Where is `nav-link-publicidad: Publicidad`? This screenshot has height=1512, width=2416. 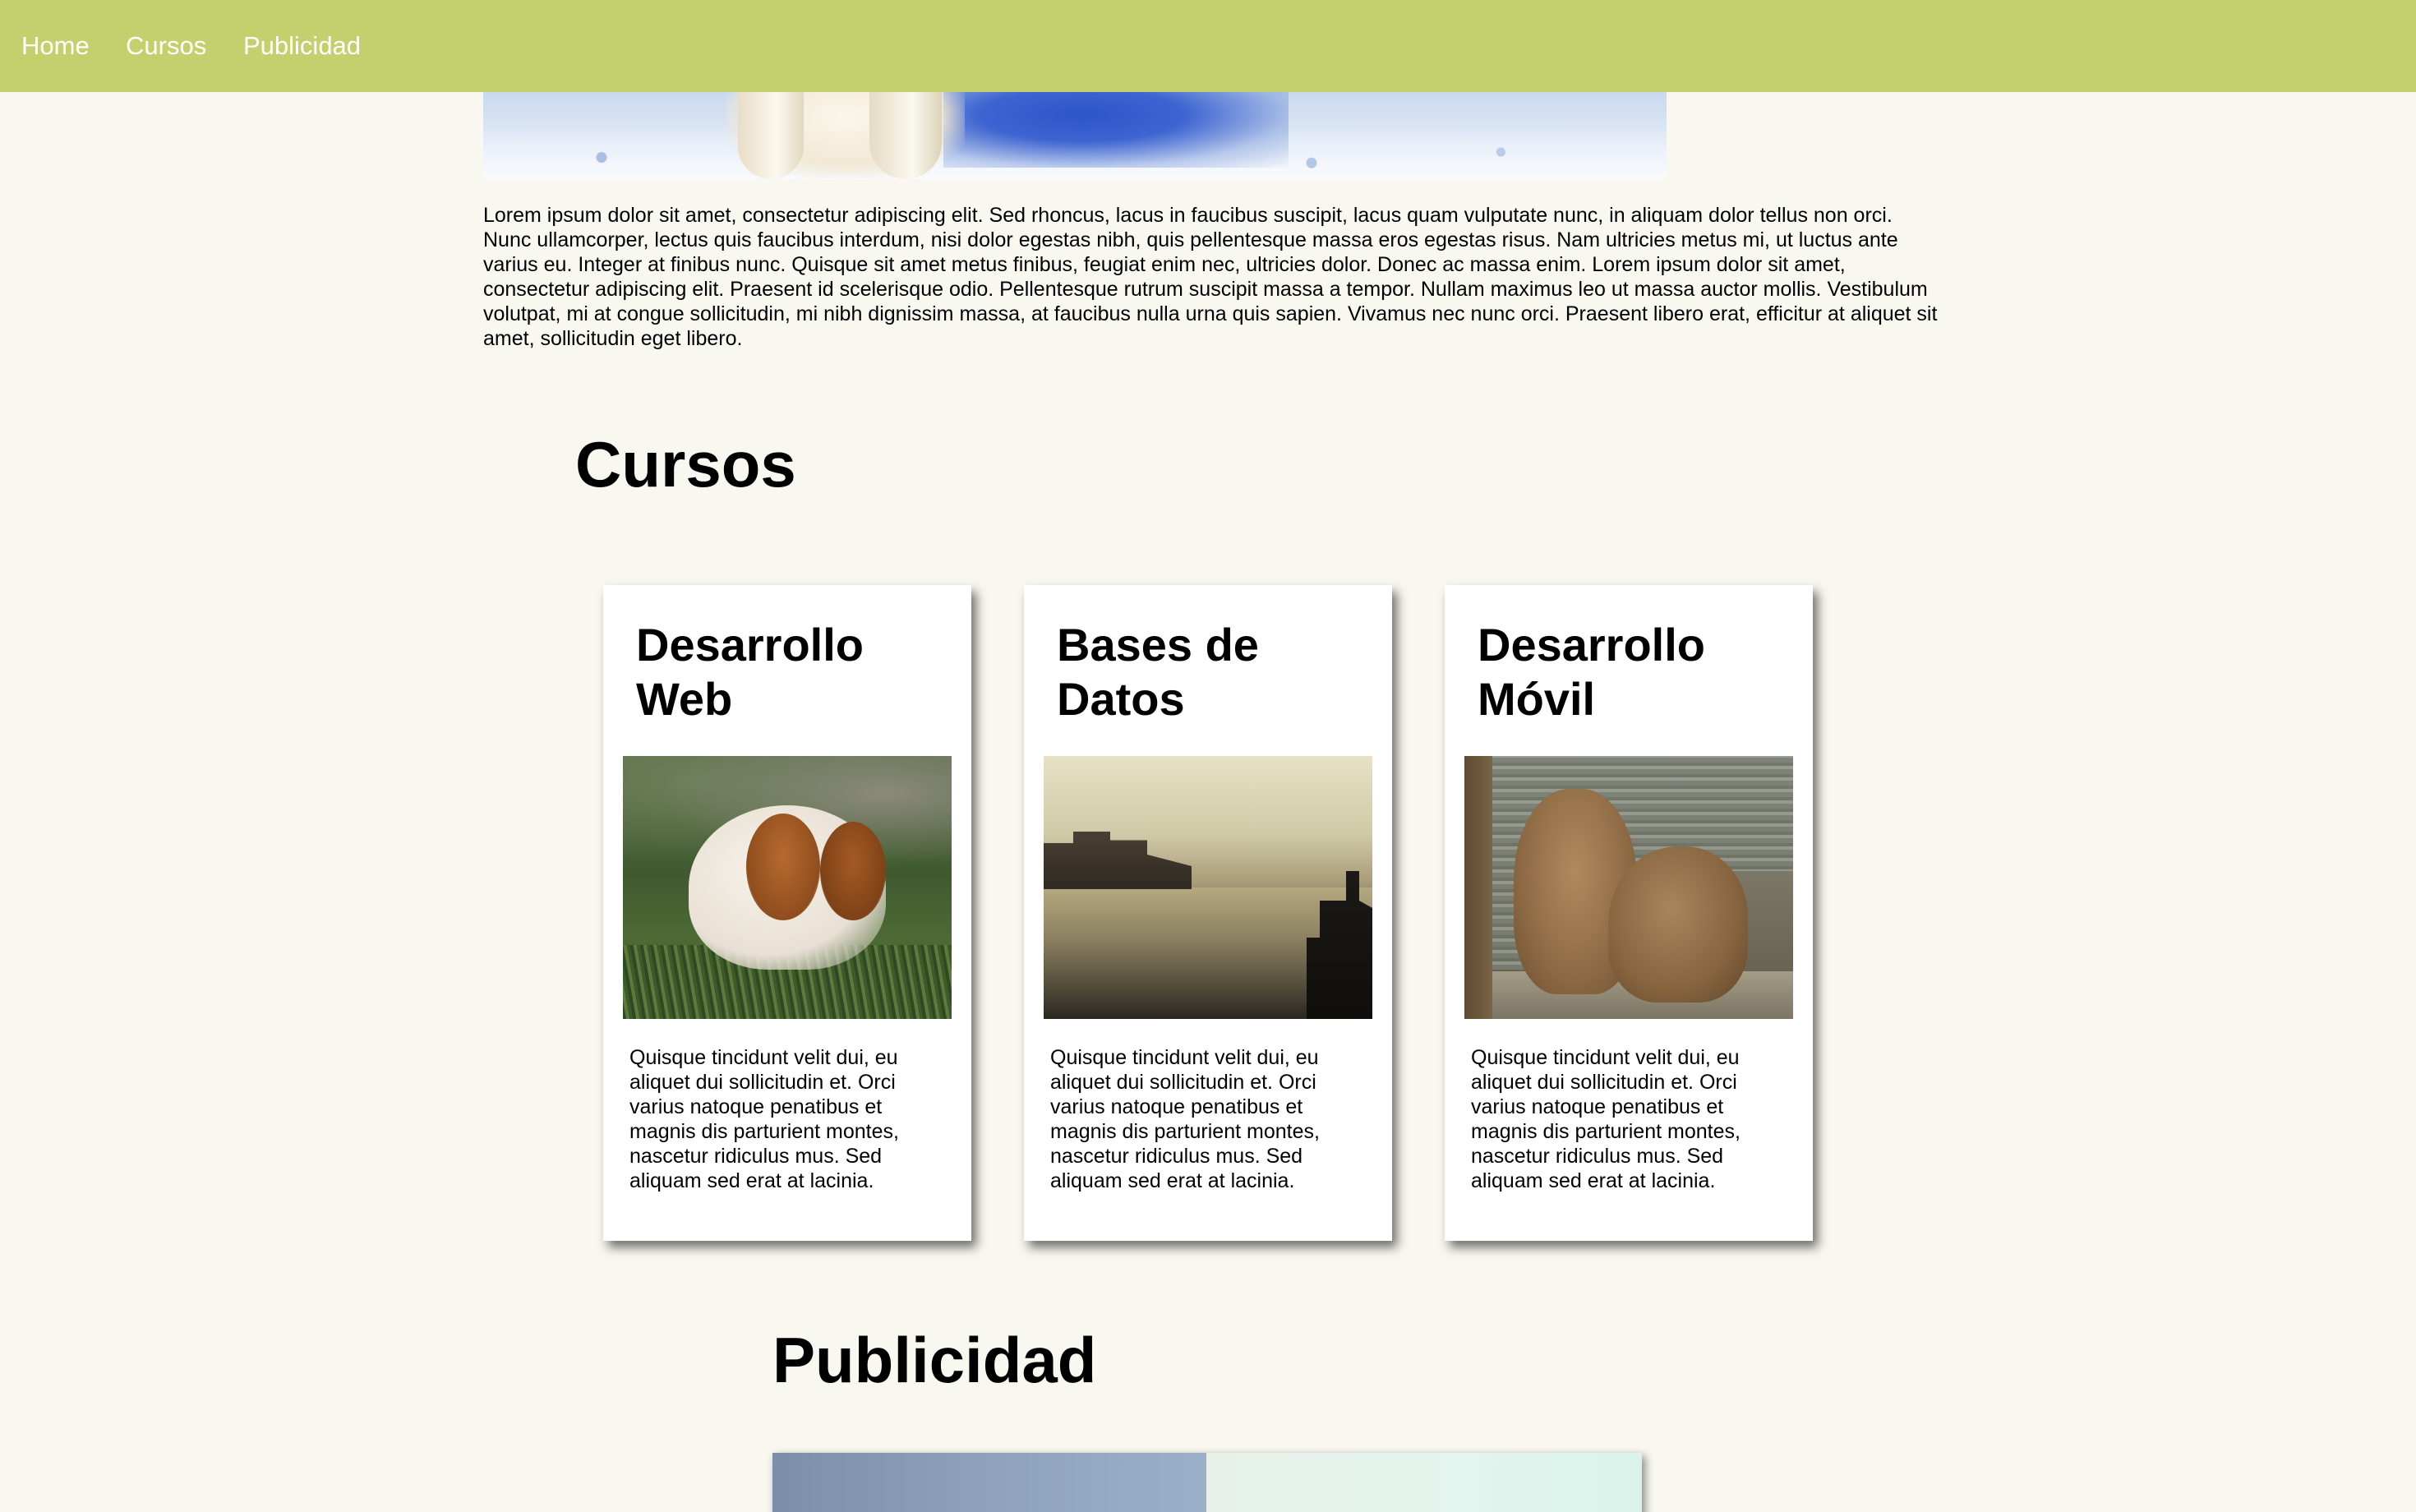
nav-link-publicidad: Publicidad is located at coordinates (302, 46).